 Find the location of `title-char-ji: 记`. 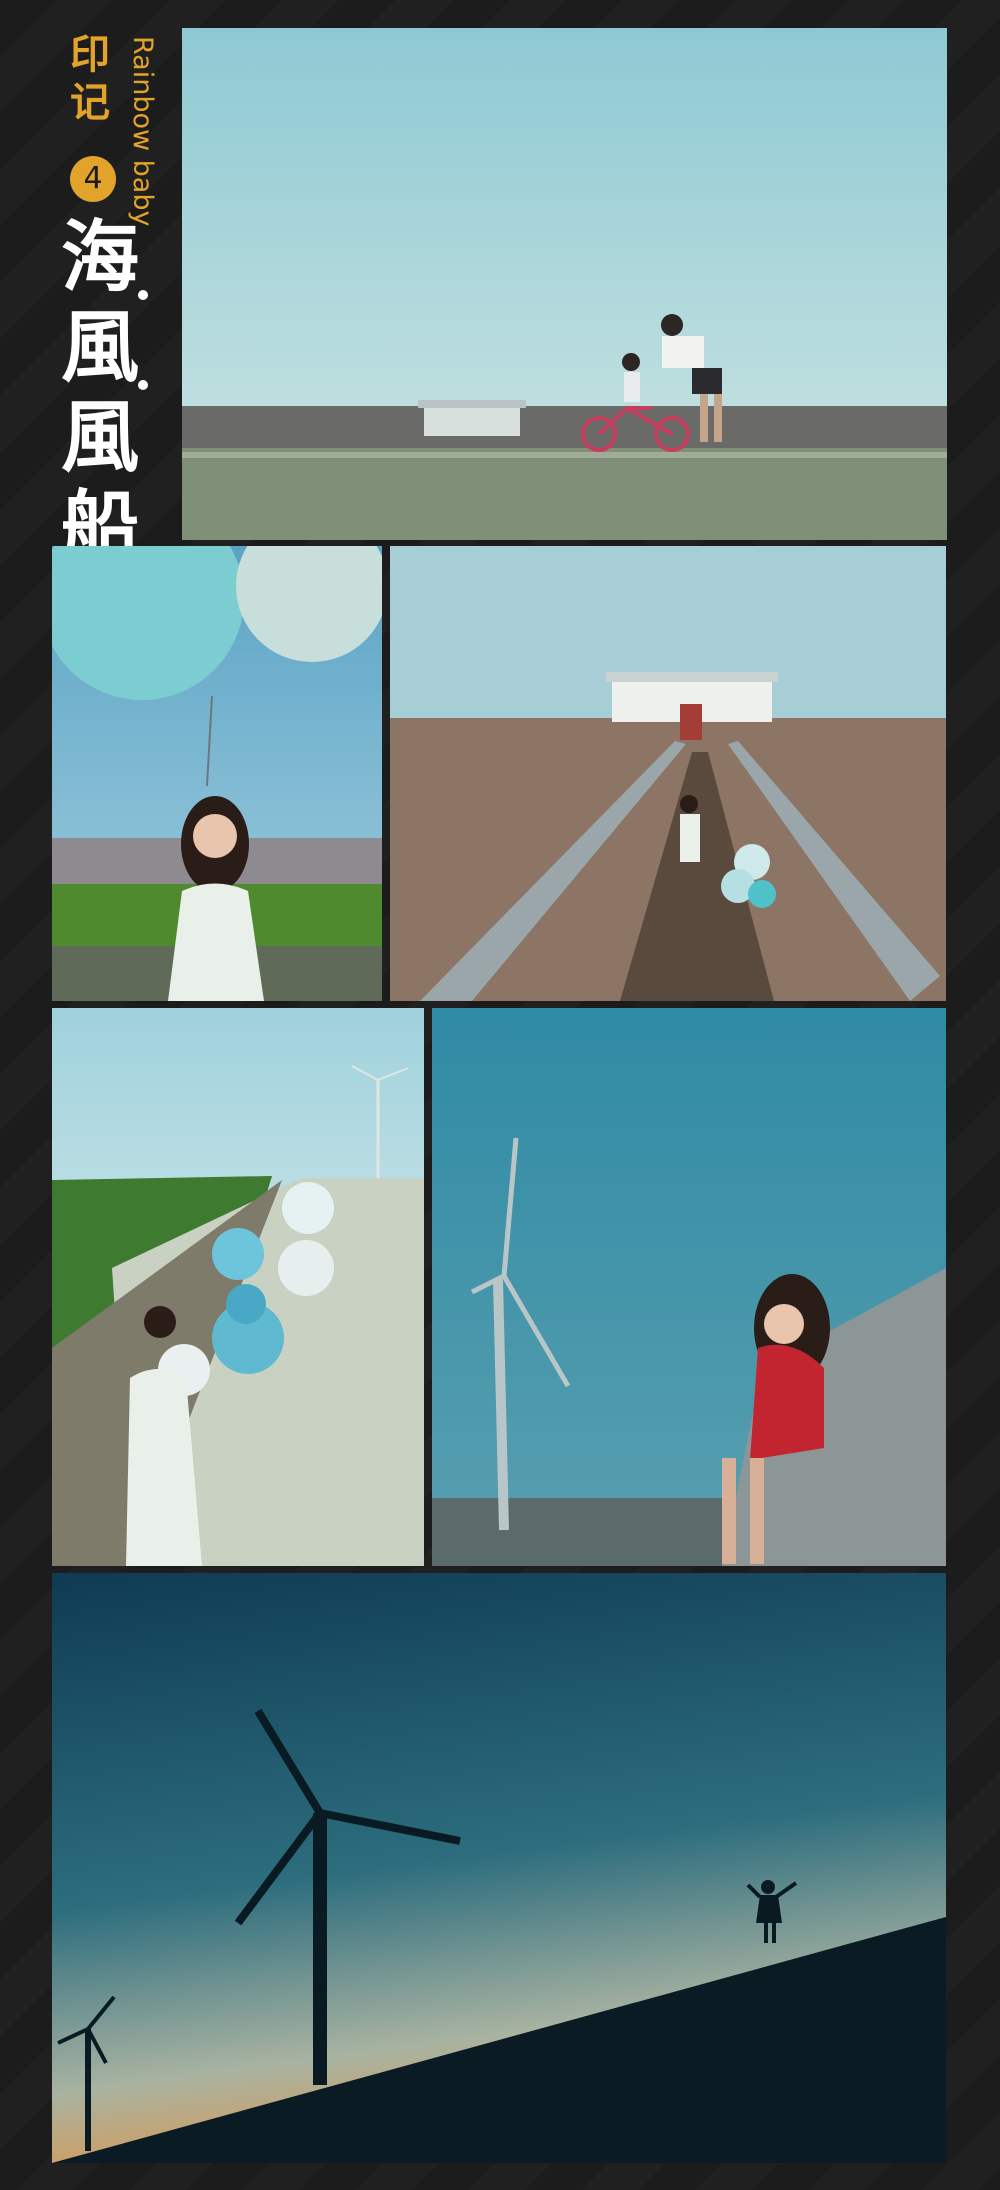

title-char-ji: 记 is located at coordinates (90, 103).